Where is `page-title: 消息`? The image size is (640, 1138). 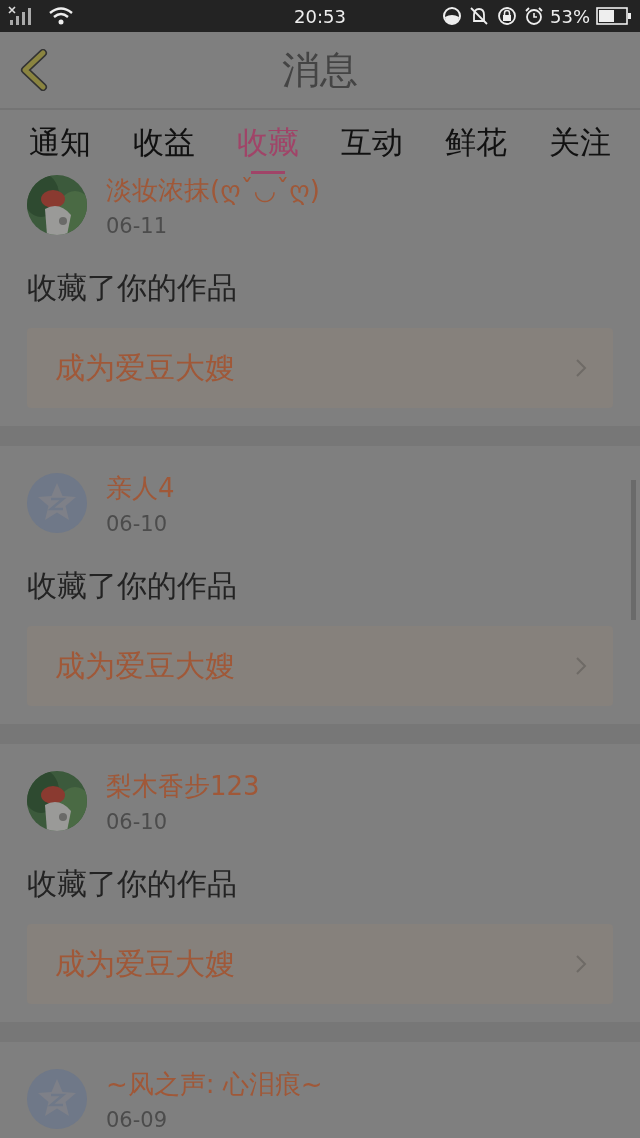 page-title: 消息 is located at coordinates (320, 70).